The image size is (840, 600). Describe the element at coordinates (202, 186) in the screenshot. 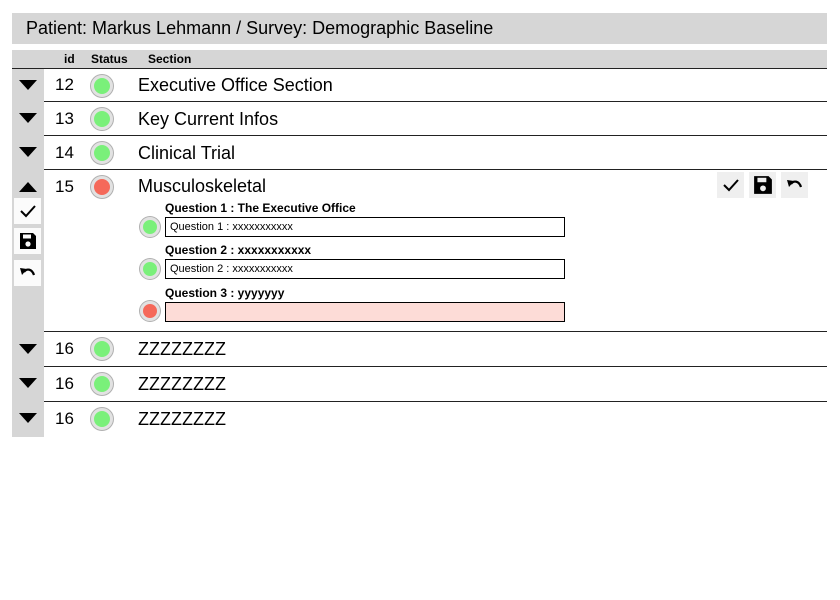

I see `section-title: Musculoskeletal` at that location.